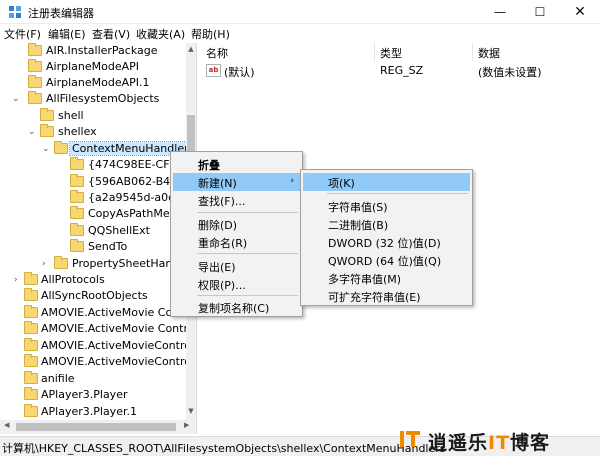  Describe the element at coordinates (191, 411) in the screenshot. I see `scroll-down-icon: ▼` at that location.